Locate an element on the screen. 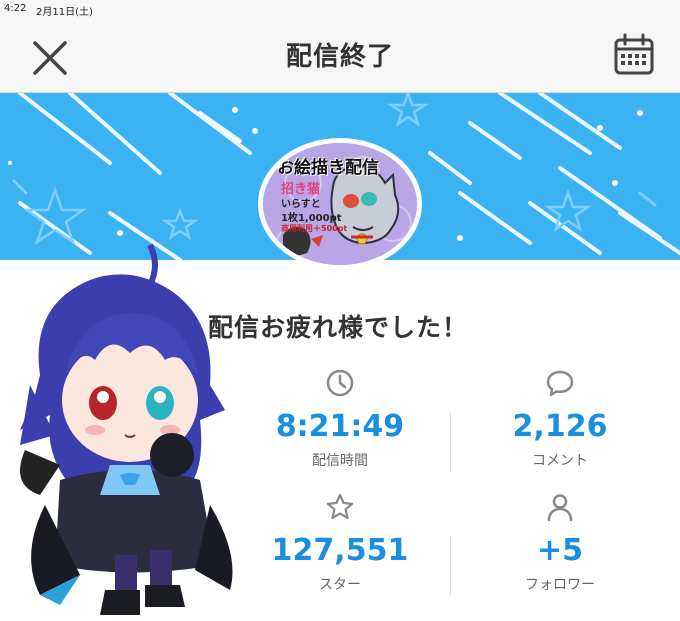 The image size is (680, 621). duration-label: 配信時間 is located at coordinates (340, 461).